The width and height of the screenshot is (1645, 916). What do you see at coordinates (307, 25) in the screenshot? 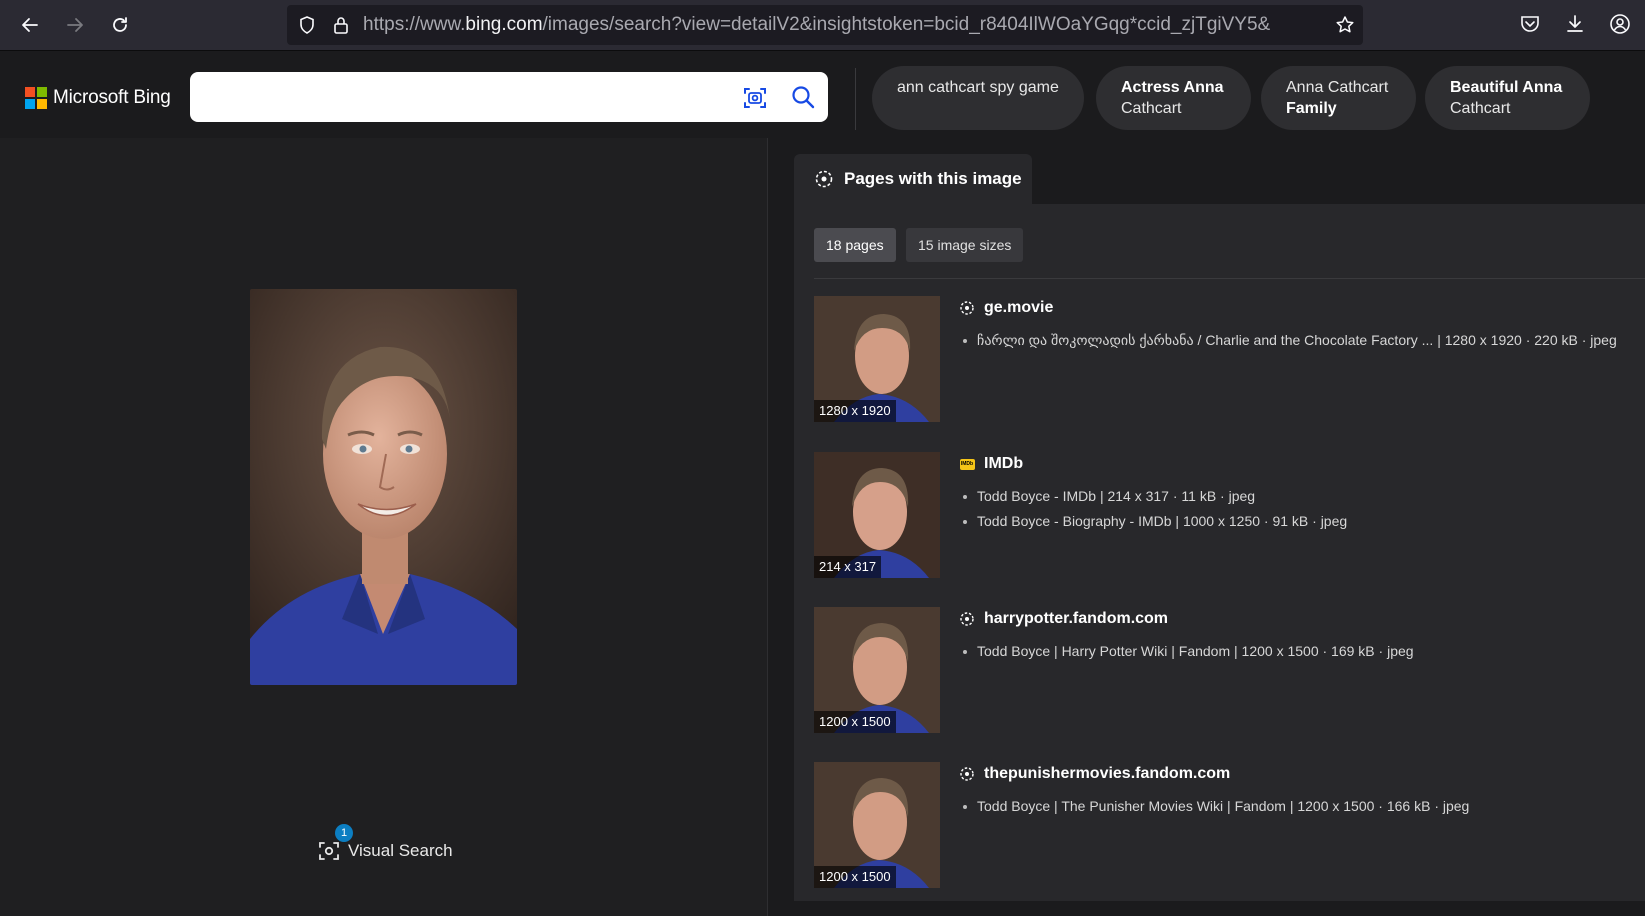
I see `shield-icon` at bounding box center [307, 25].